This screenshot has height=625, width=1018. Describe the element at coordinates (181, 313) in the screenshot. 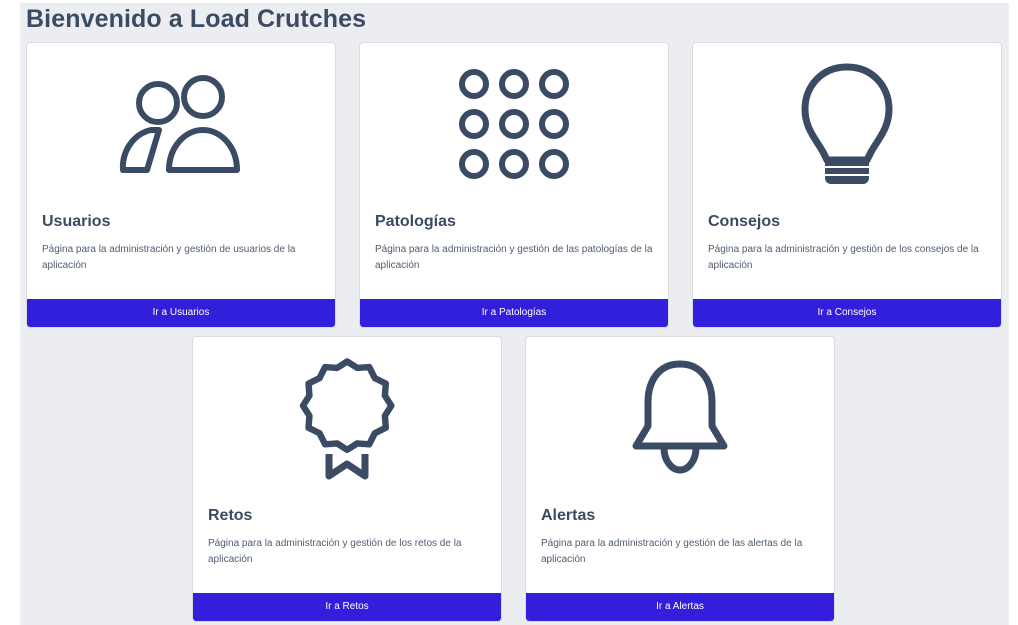

I see `go-to-usuarios-button: Ir a Usuarios` at that location.